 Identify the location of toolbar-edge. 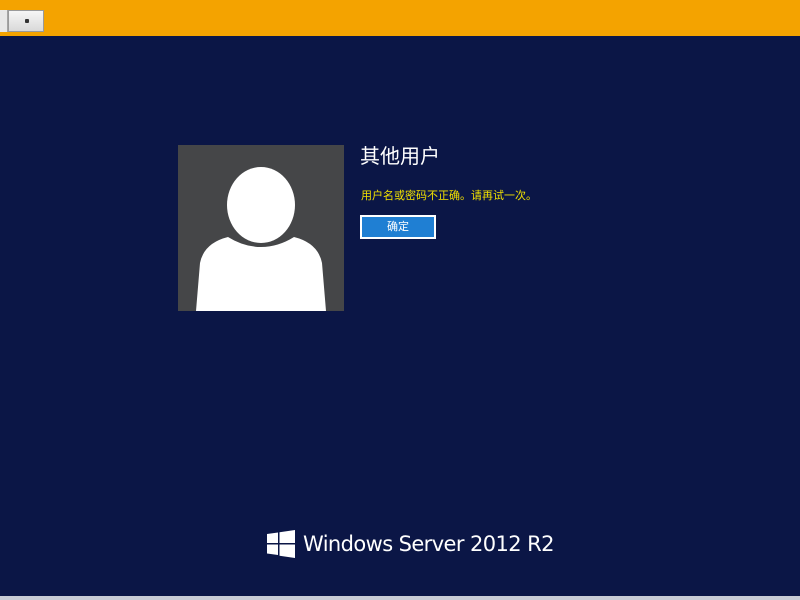
(4, 21).